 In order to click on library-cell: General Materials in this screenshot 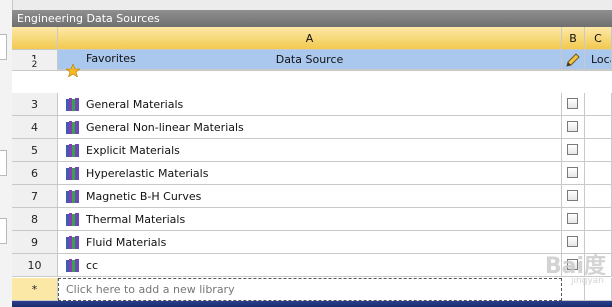, I will do `click(310, 104)`.